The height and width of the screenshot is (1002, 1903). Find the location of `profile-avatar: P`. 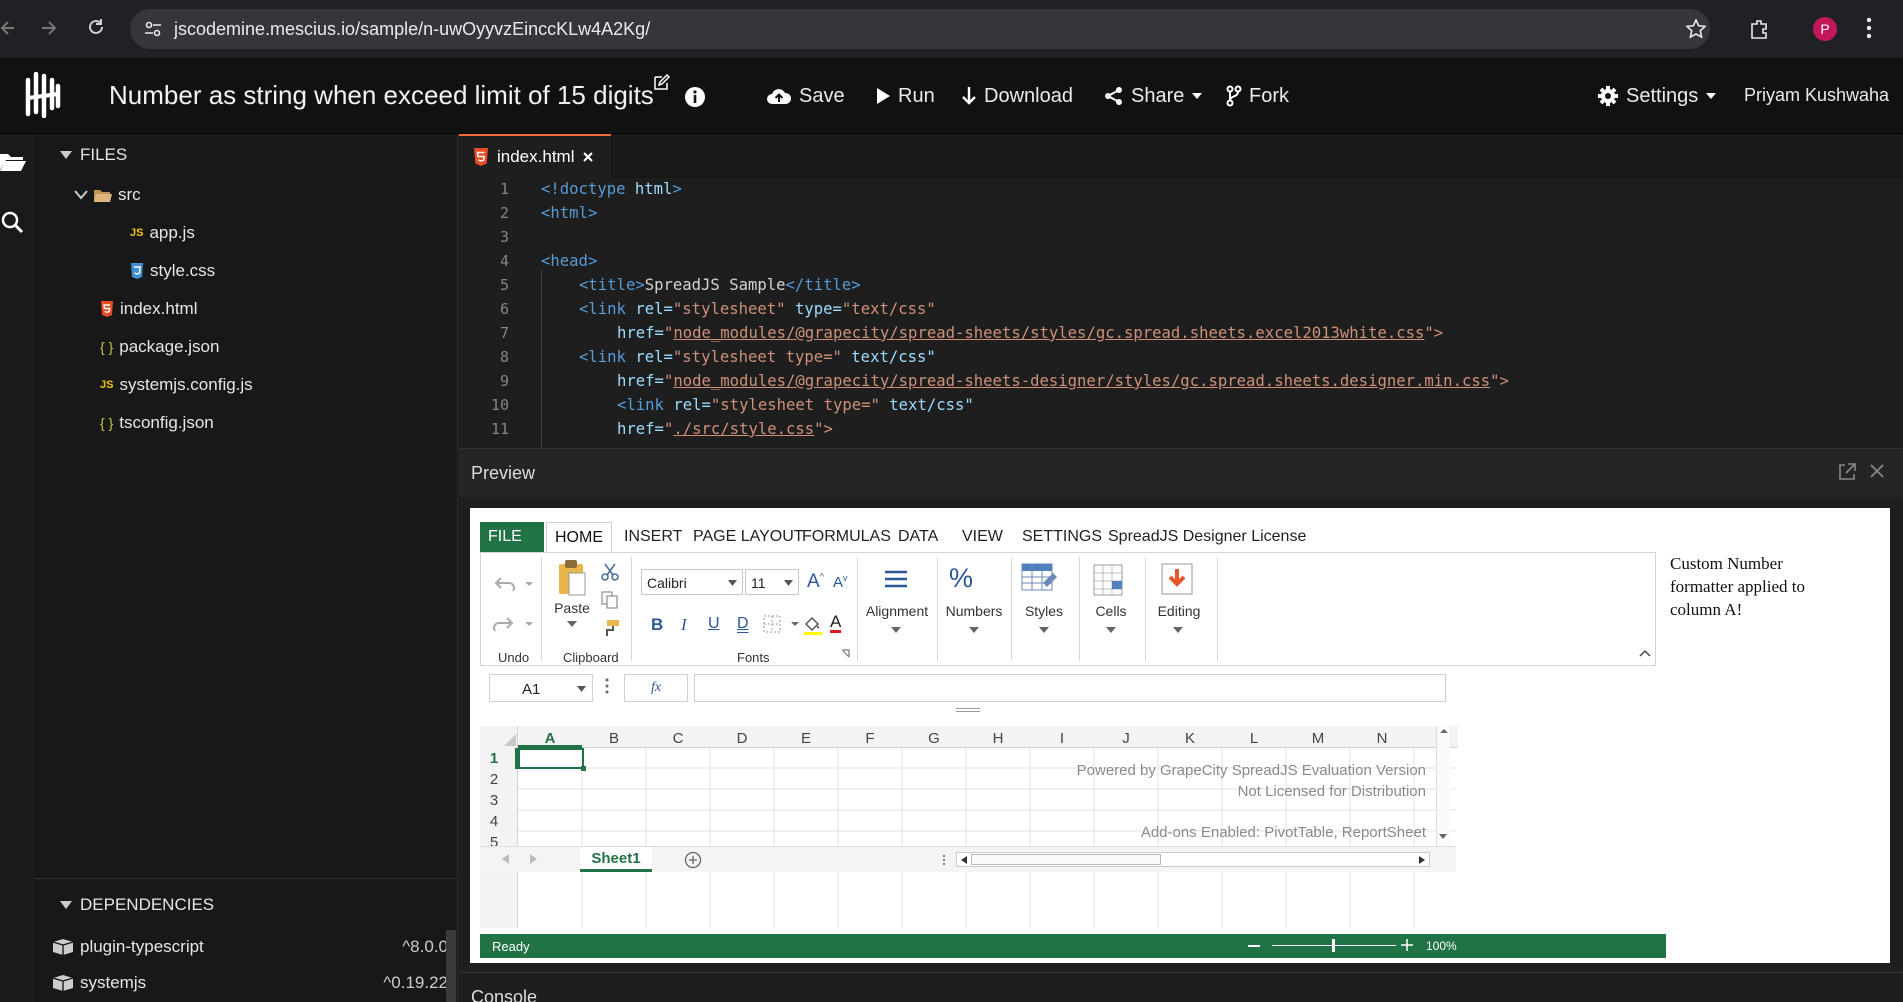

profile-avatar: P is located at coordinates (1825, 29).